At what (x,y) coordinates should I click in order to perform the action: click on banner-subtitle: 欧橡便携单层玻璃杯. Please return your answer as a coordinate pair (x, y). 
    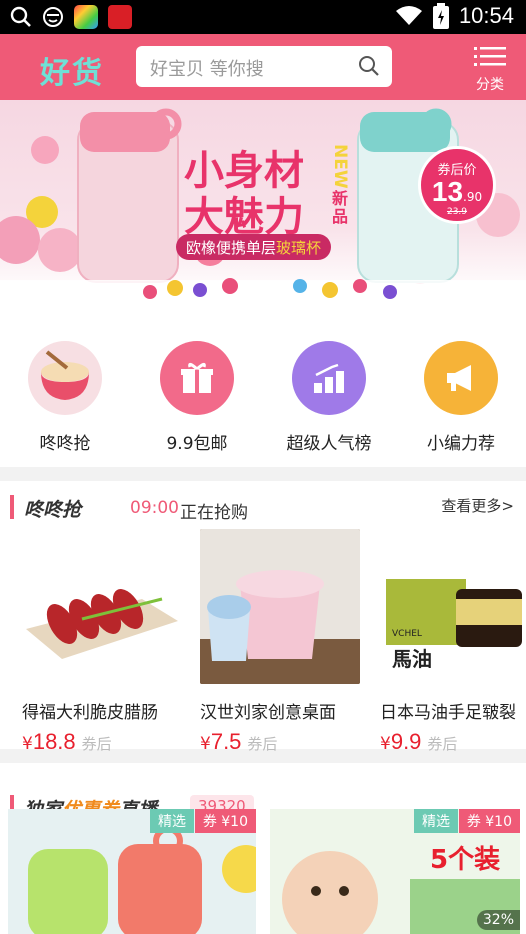
    Looking at the image, I should click on (254, 247).